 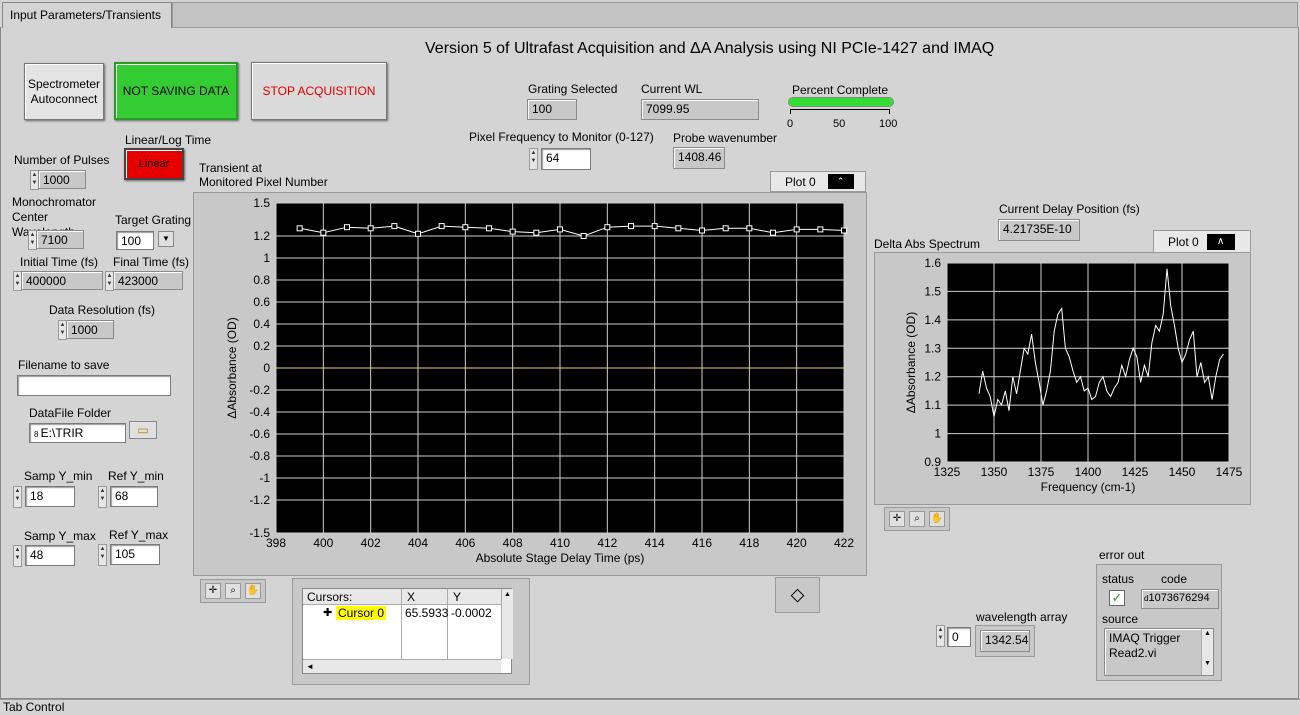 I want to click on cursor-hscroll: ◄, so click(x=402, y=666).